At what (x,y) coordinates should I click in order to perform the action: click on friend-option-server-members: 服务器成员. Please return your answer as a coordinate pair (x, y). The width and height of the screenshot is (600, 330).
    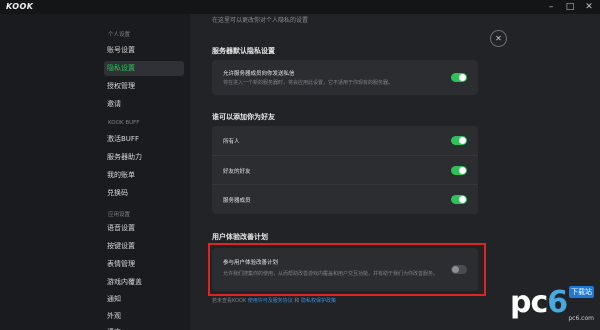
    Looking at the image, I should click on (237, 201).